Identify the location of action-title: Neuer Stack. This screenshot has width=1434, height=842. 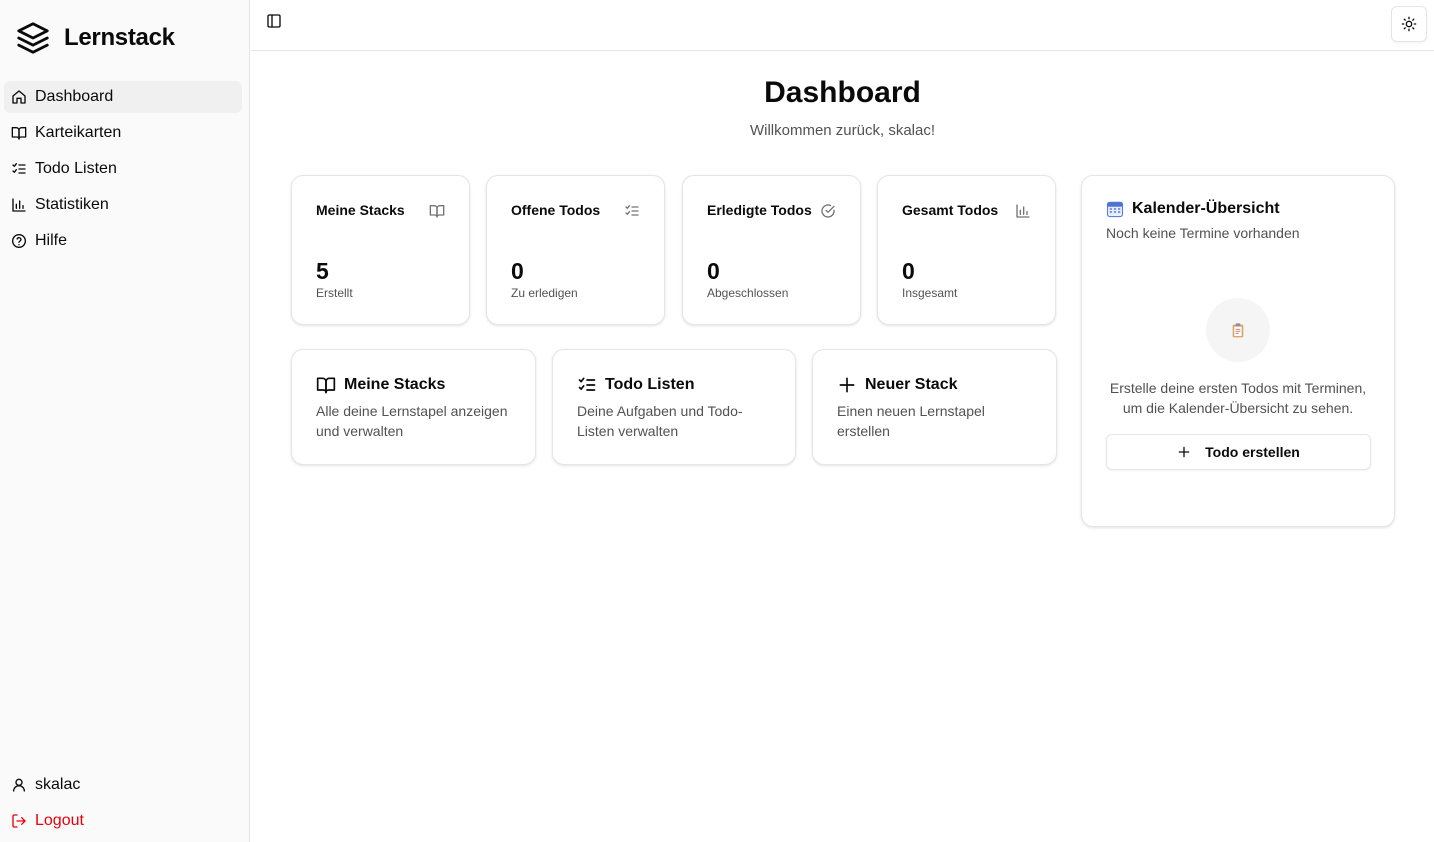
(911, 384).